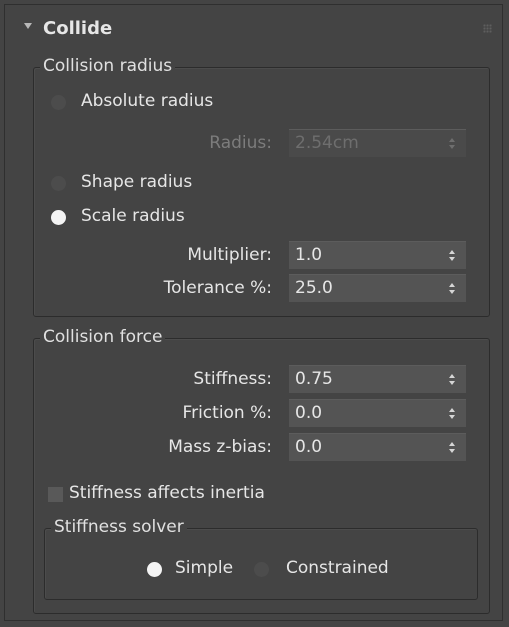 This screenshot has width=509, height=627. I want to click on collision-radius-group-title: Collision radius, so click(108, 66).